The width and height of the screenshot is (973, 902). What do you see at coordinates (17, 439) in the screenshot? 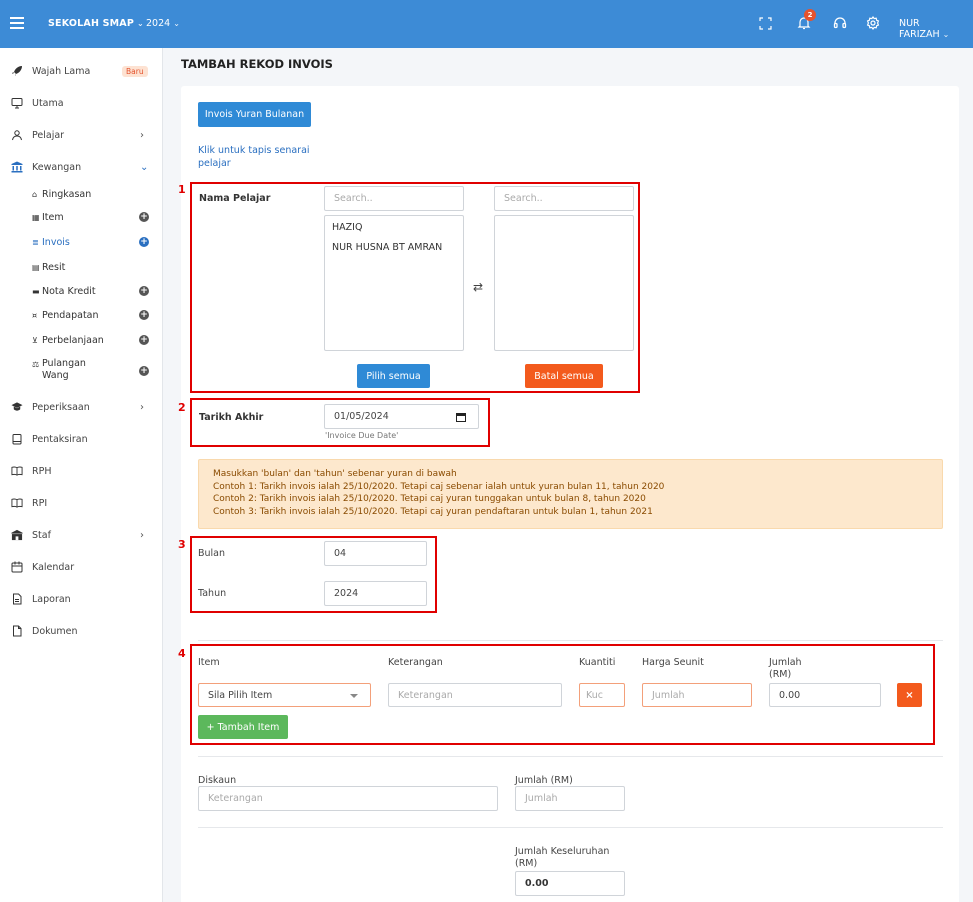
I see `clipboard-icon` at bounding box center [17, 439].